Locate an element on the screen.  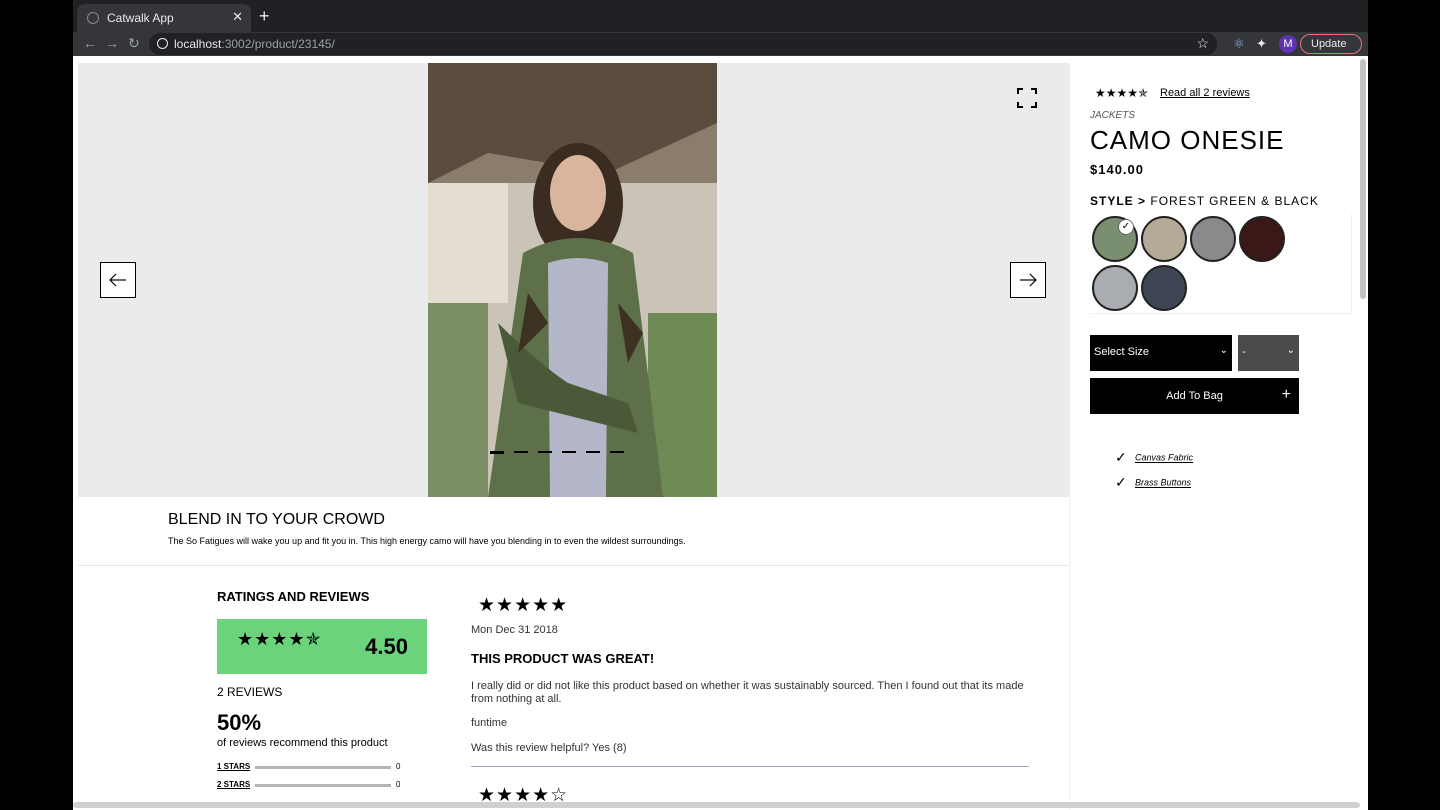
style-name: FOREST GREEN & BLACK is located at coordinates (1234, 201).